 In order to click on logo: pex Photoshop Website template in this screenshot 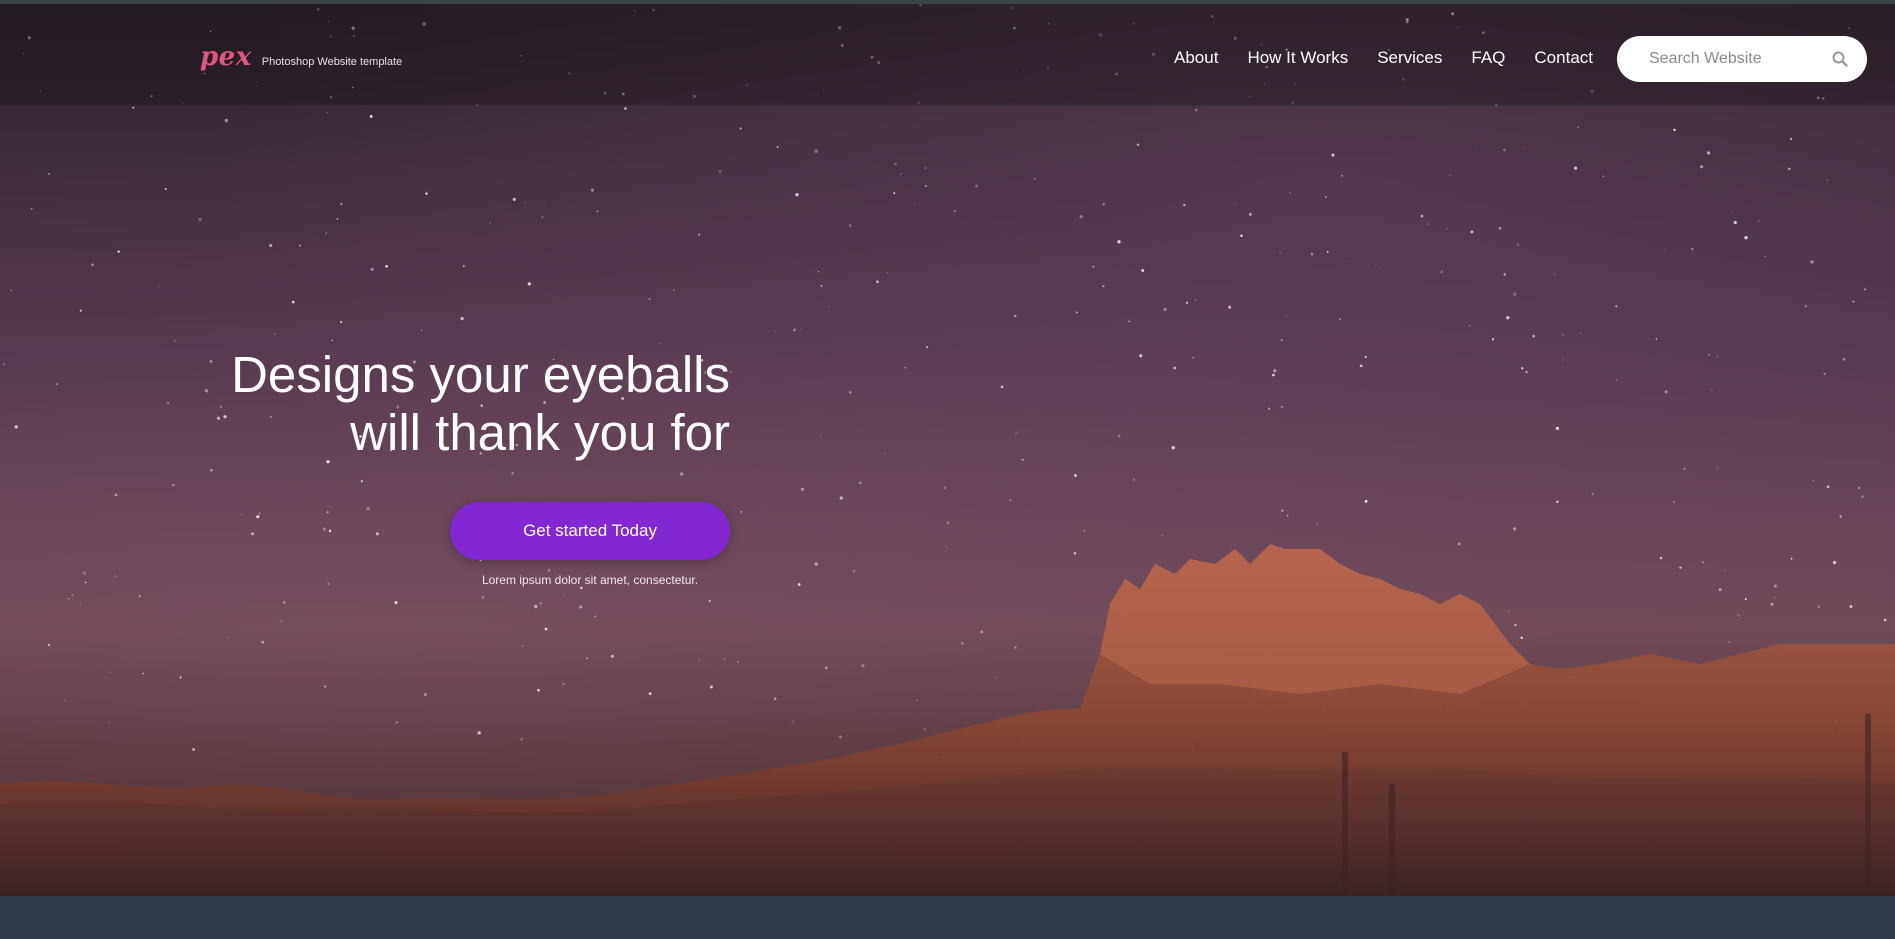, I will do `click(301, 57)`.